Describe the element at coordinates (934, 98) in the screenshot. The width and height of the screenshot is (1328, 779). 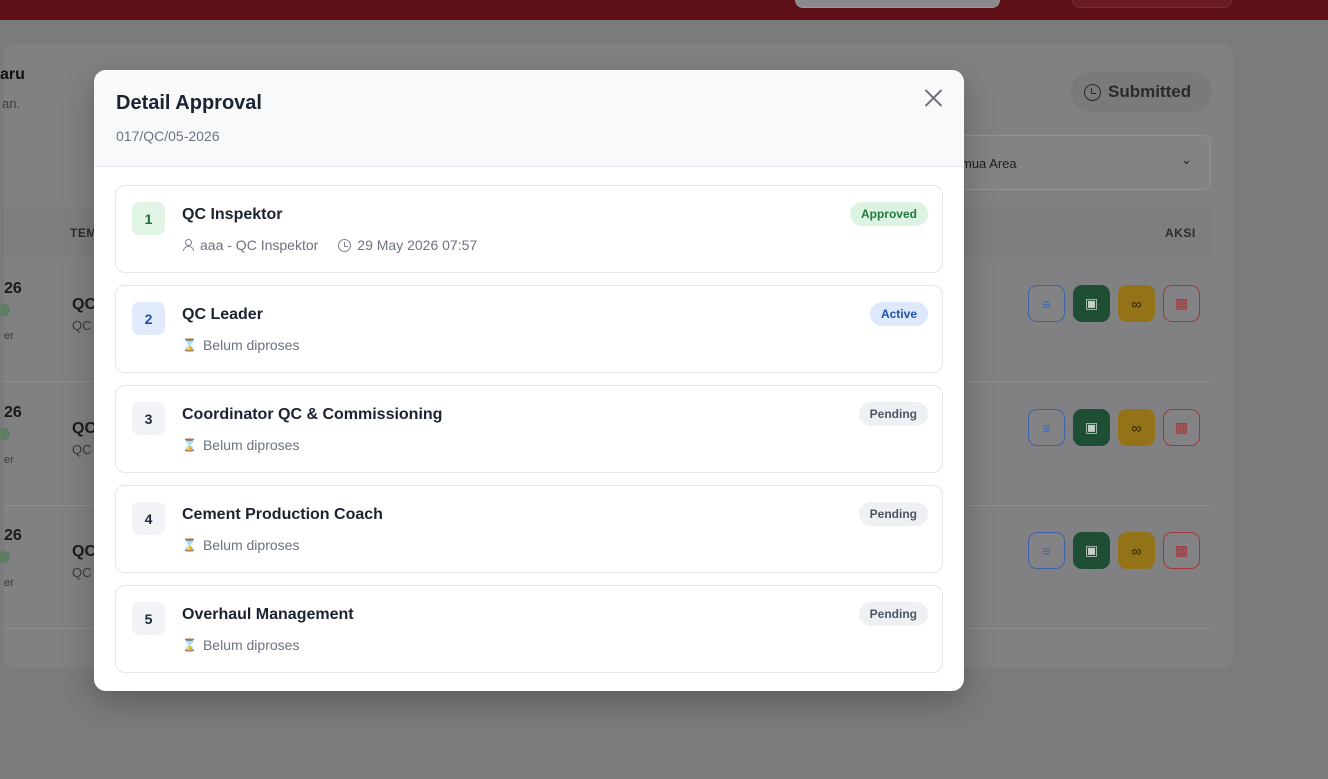
I see `close-icon` at that location.